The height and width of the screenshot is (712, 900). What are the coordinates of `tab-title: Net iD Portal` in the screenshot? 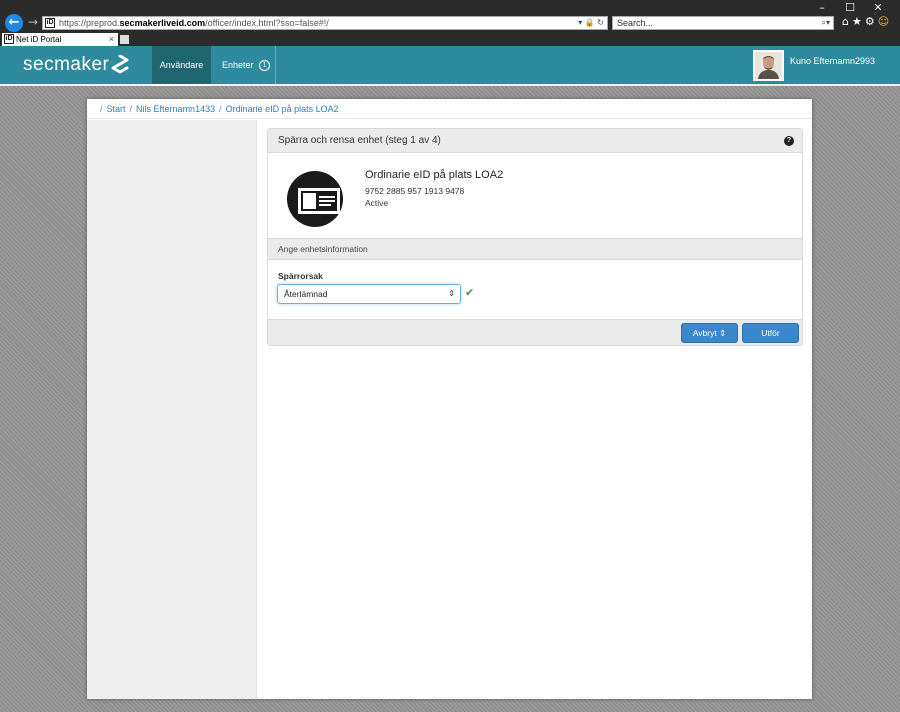 It's located at (39, 39).